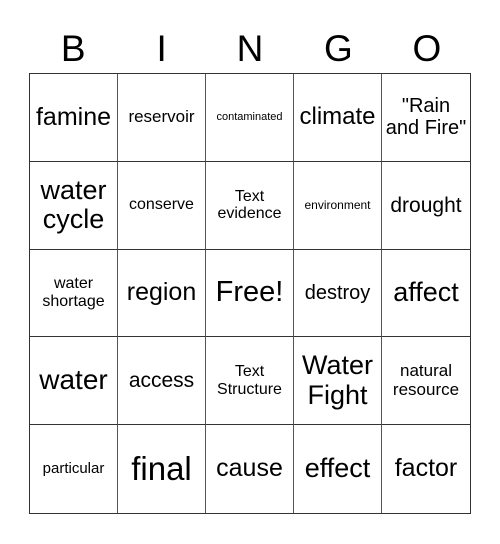  Describe the element at coordinates (161, 48) in the screenshot. I see `header-letter-i: I` at that location.